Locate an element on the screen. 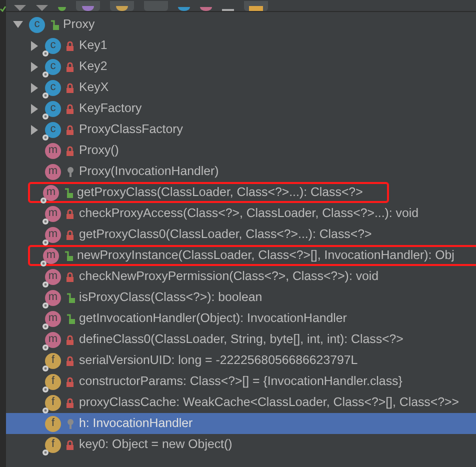 This screenshot has height=467, width=476. tree-label: Proxy() is located at coordinates (99, 151).